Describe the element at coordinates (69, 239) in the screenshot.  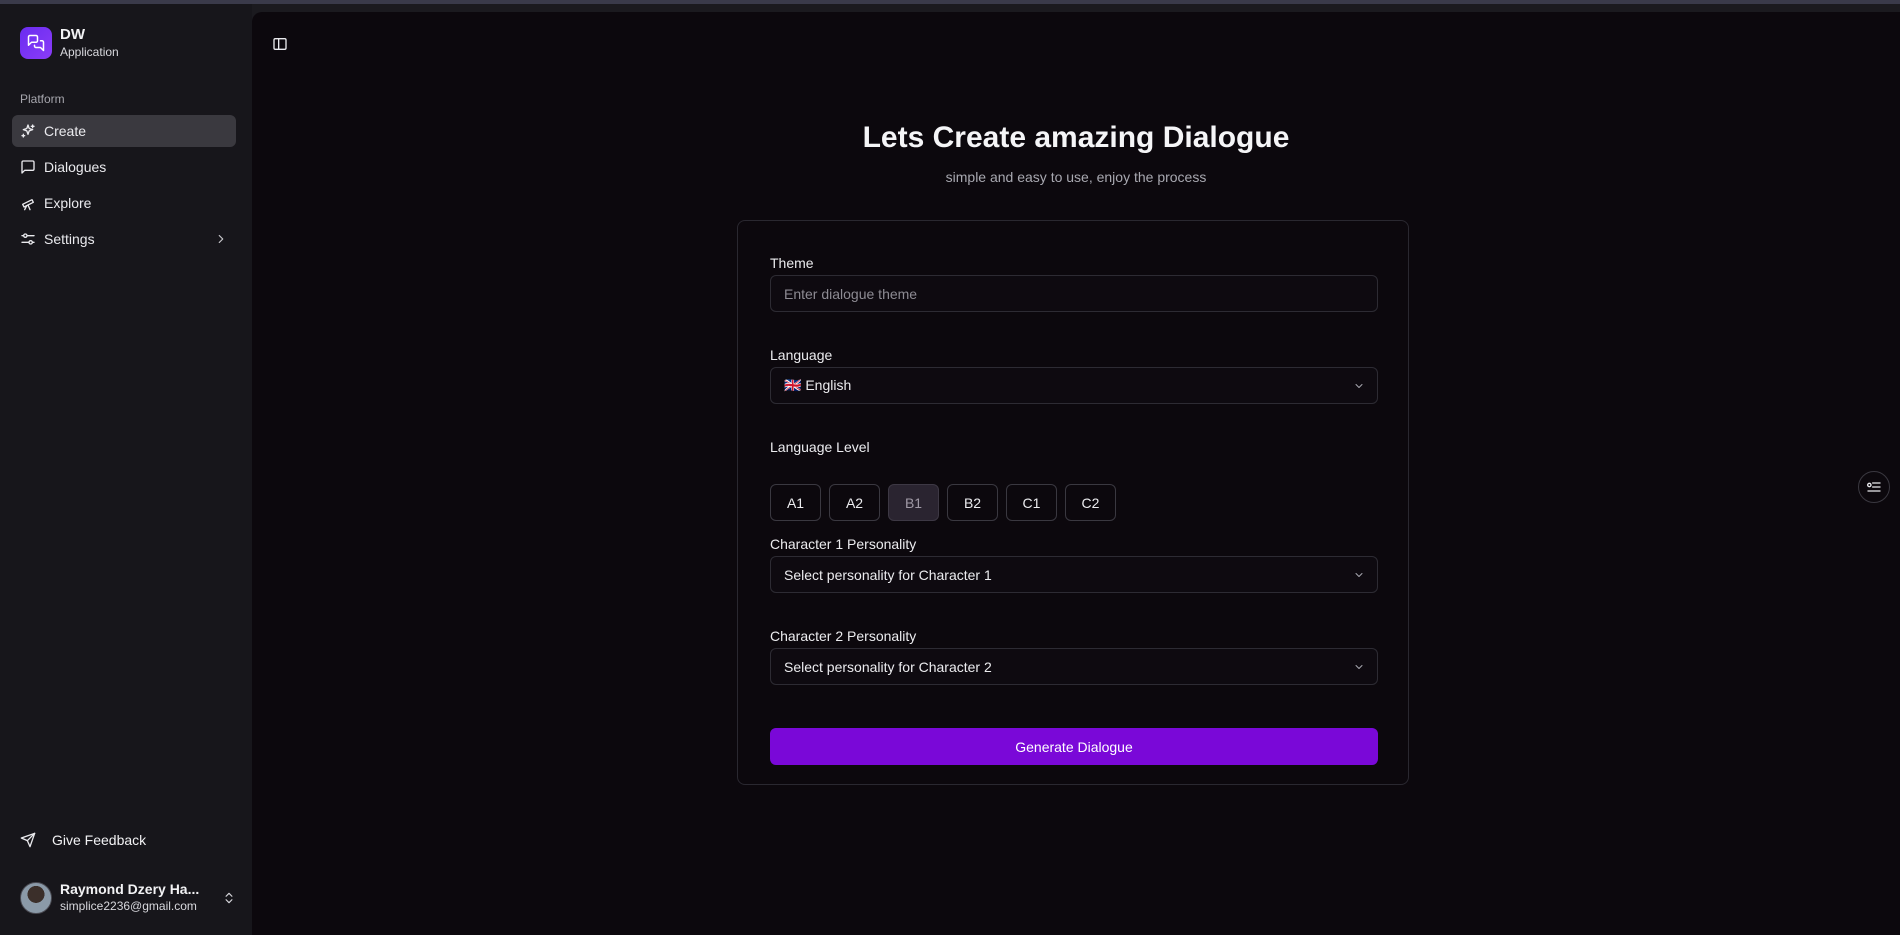
I see `sidebar-item-label: Settings` at that location.